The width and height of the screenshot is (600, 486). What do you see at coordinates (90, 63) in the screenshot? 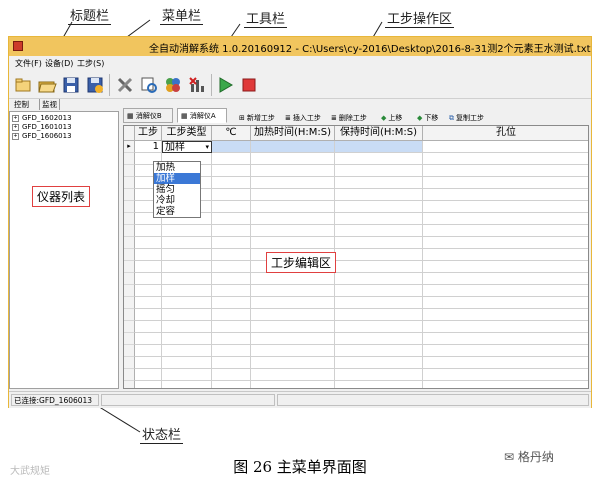
I see `menu-step: 工步(S)` at bounding box center [90, 63].